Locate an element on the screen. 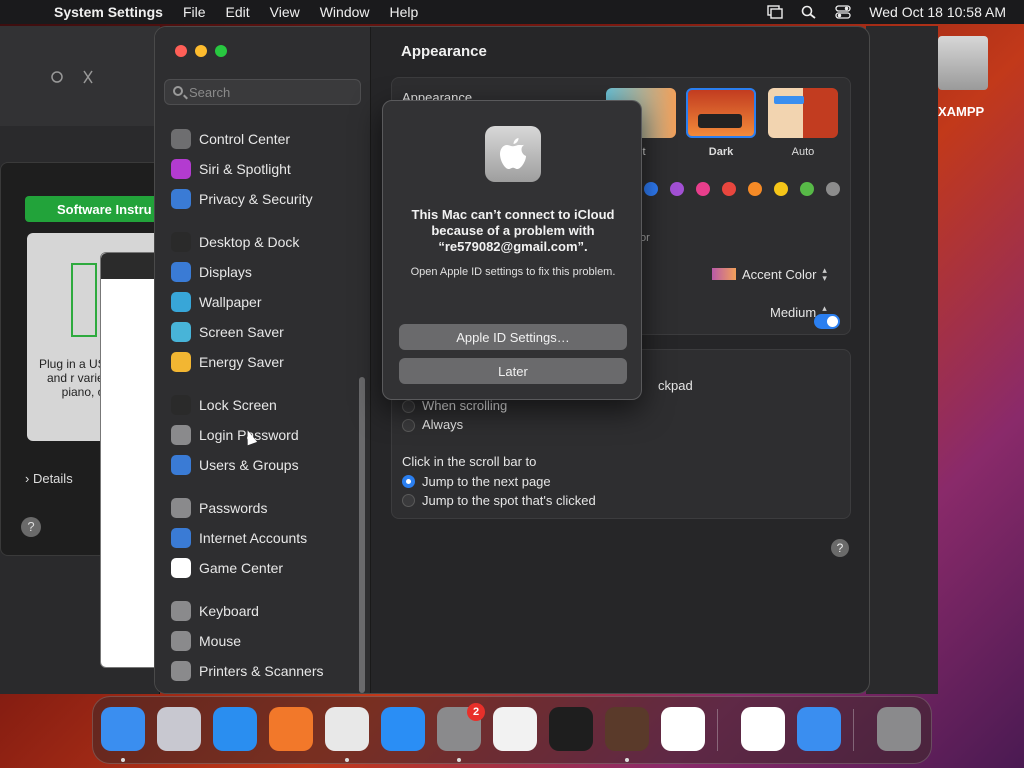  close-button is located at coordinates (181, 51).